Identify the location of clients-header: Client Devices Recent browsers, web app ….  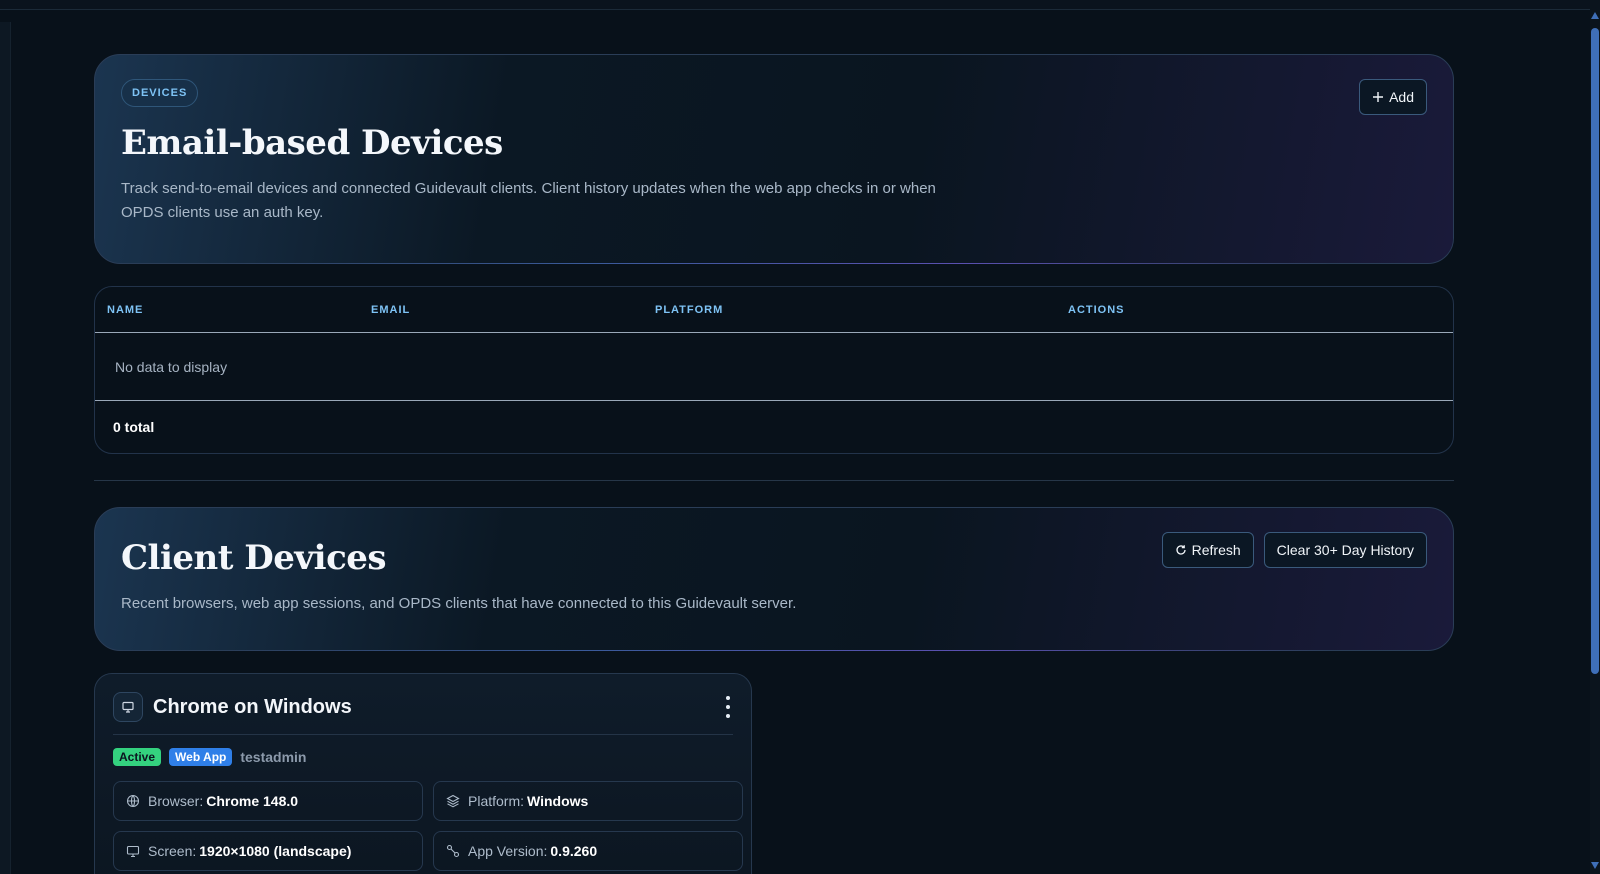
(774, 579).